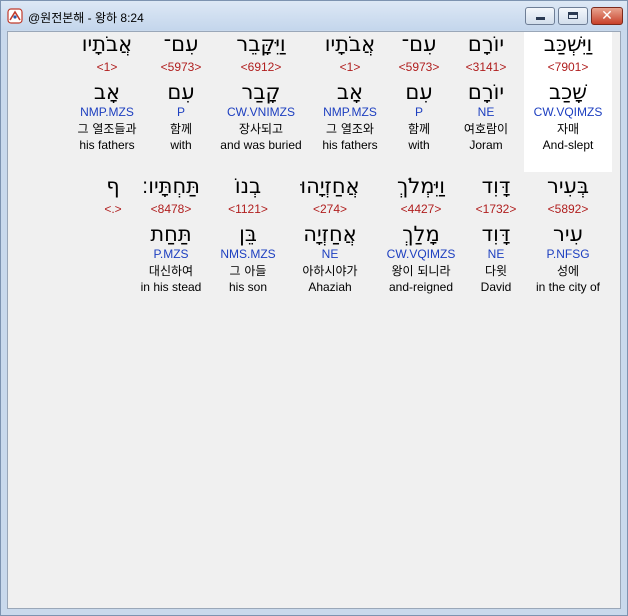 The image size is (628, 616). Describe the element at coordinates (330, 287) in the screenshot. I see `english-gloss: Ahaziah` at that location.